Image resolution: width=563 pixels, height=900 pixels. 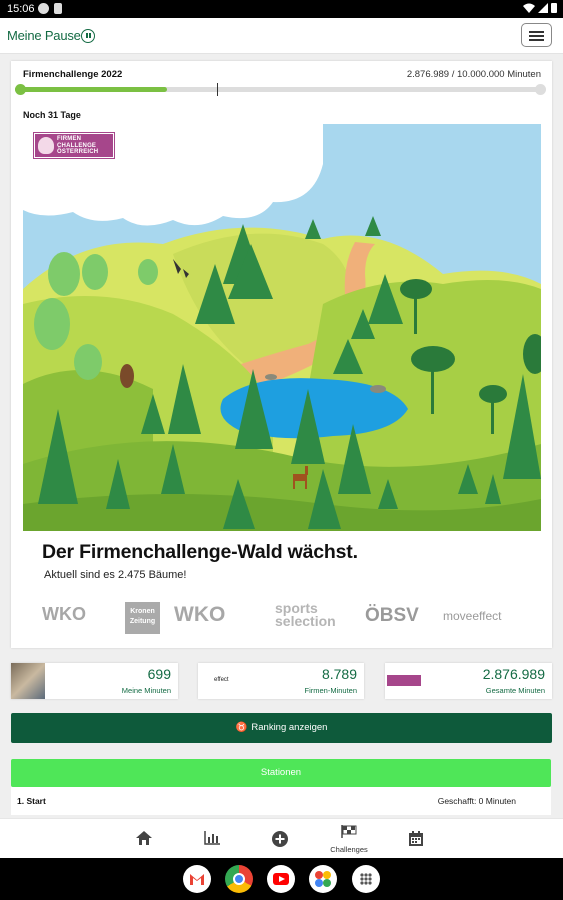 I want to click on stations-button: Stationen, so click(x=281, y=773).